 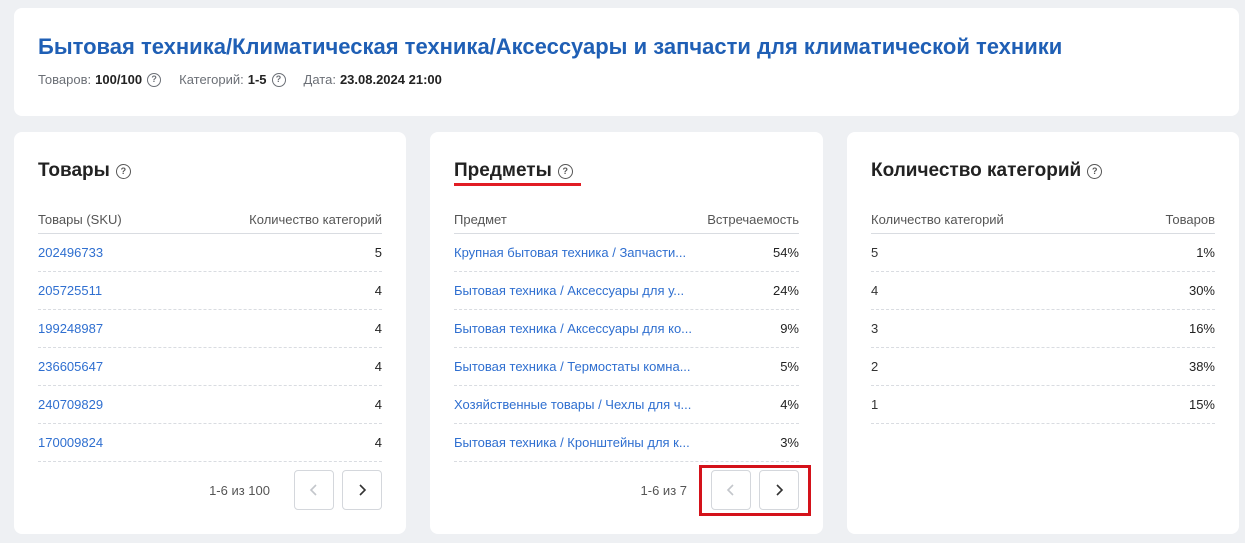 What do you see at coordinates (319, 79) in the screenshot?
I see `date-label: Дата:` at bounding box center [319, 79].